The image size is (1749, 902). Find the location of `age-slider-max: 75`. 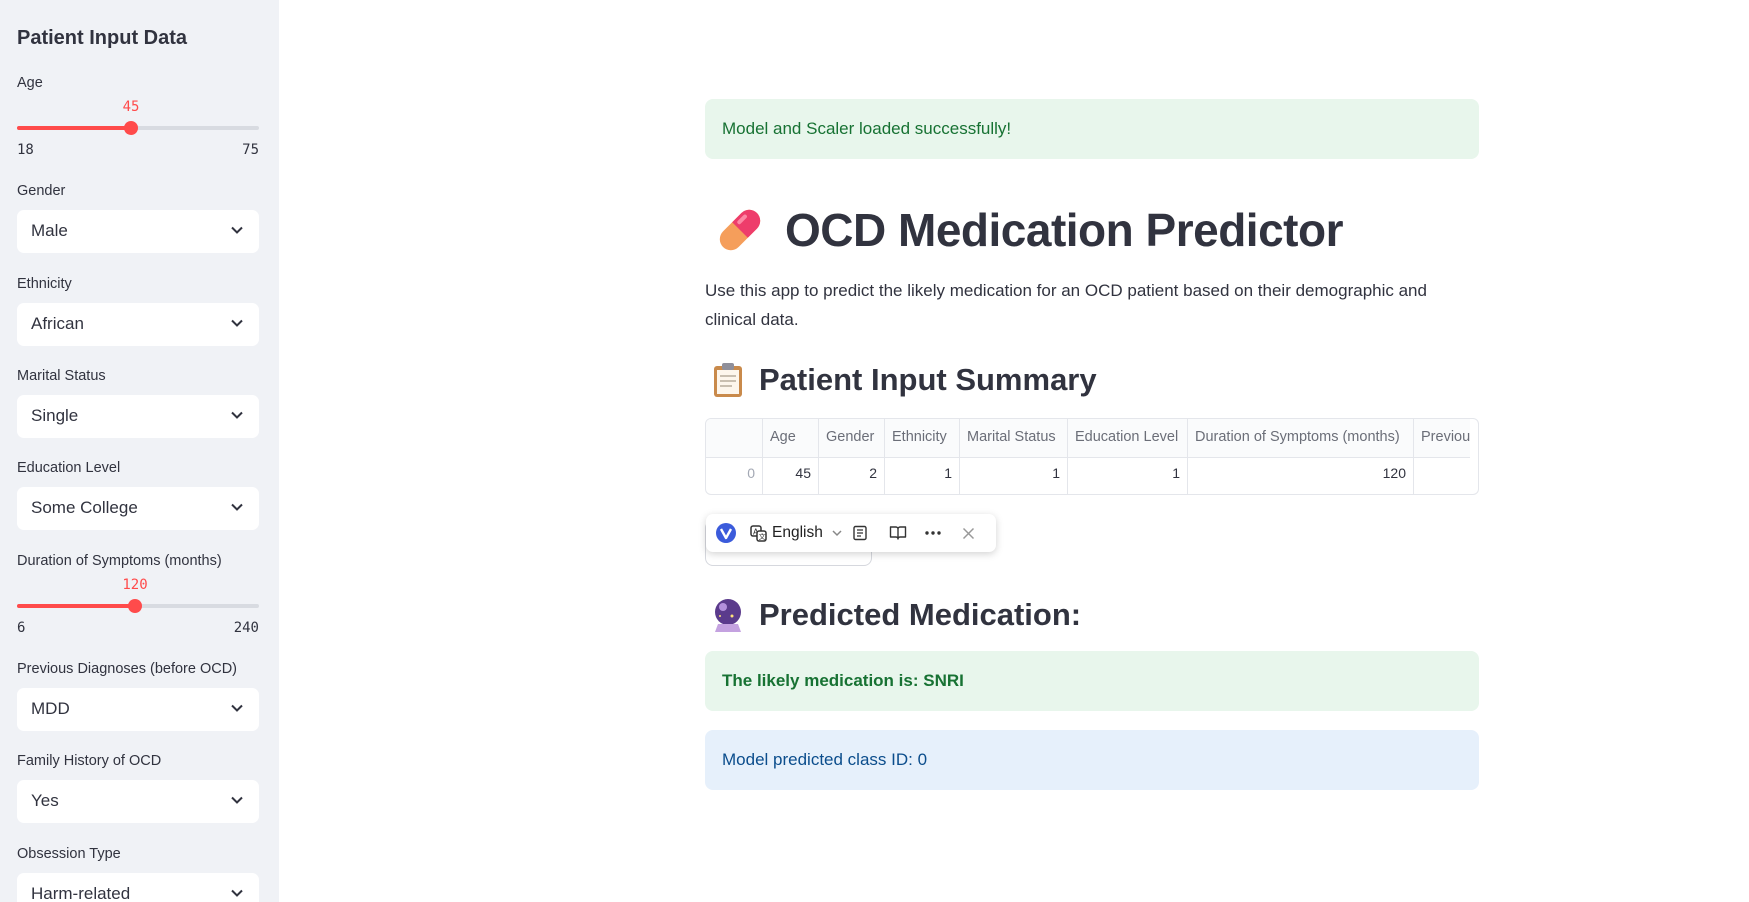

age-slider-max: 75 is located at coordinates (250, 150).